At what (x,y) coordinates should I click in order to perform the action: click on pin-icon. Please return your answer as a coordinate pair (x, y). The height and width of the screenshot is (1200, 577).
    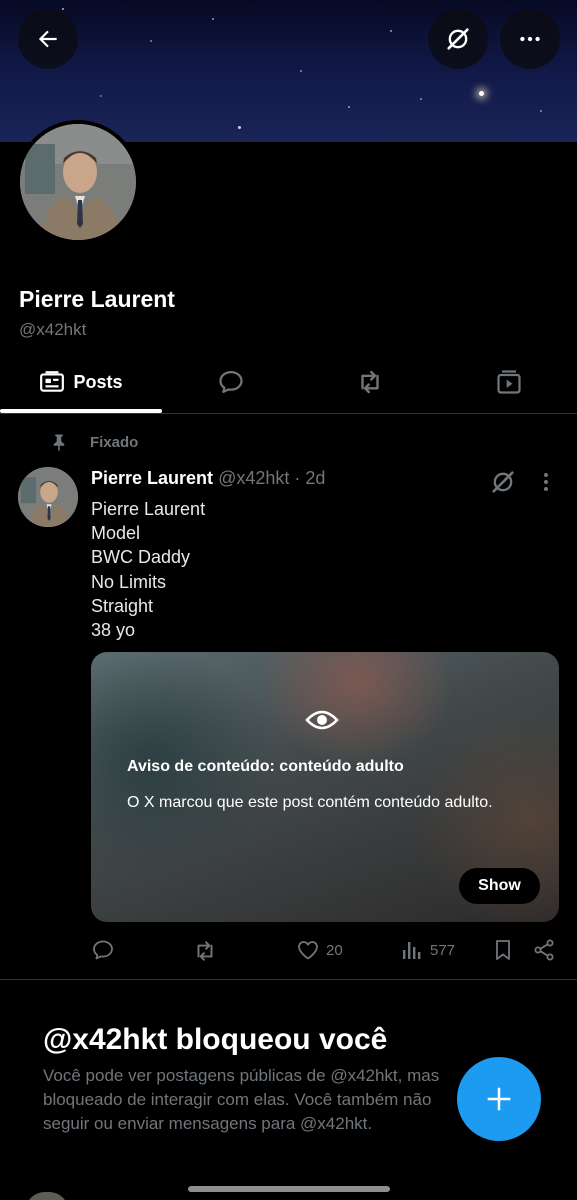
    Looking at the image, I should click on (59, 442).